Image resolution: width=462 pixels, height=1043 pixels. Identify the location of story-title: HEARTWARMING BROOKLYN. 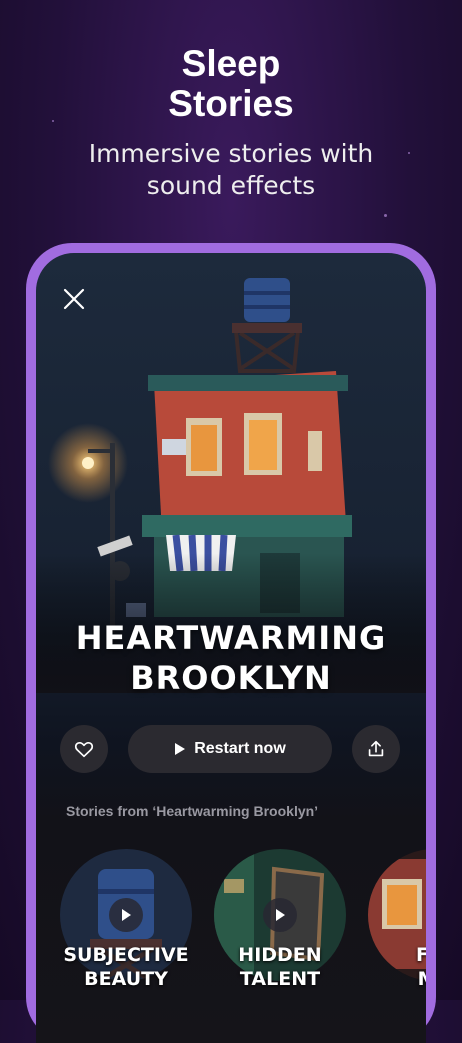
(231, 658).